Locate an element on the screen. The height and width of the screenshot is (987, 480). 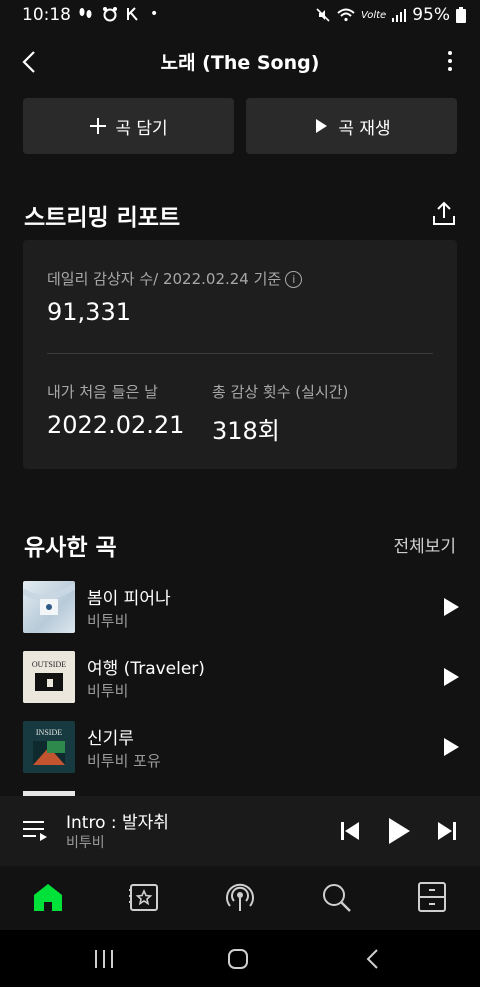
previous-track-icon is located at coordinates (350, 831).